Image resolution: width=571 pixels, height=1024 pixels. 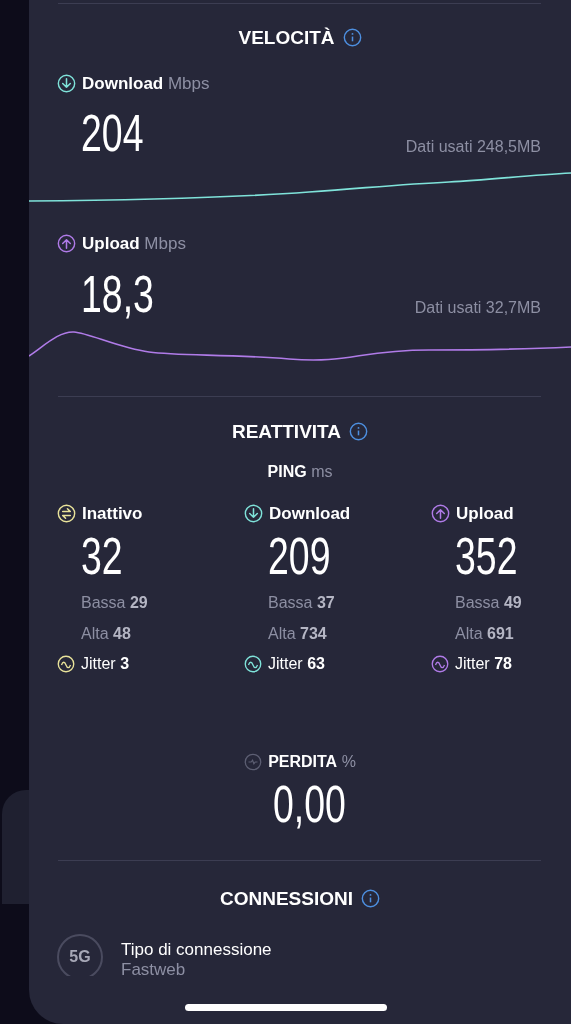 What do you see at coordinates (146, 83) in the screenshot?
I see `metric-label: Download Mbps` at bounding box center [146, 83].